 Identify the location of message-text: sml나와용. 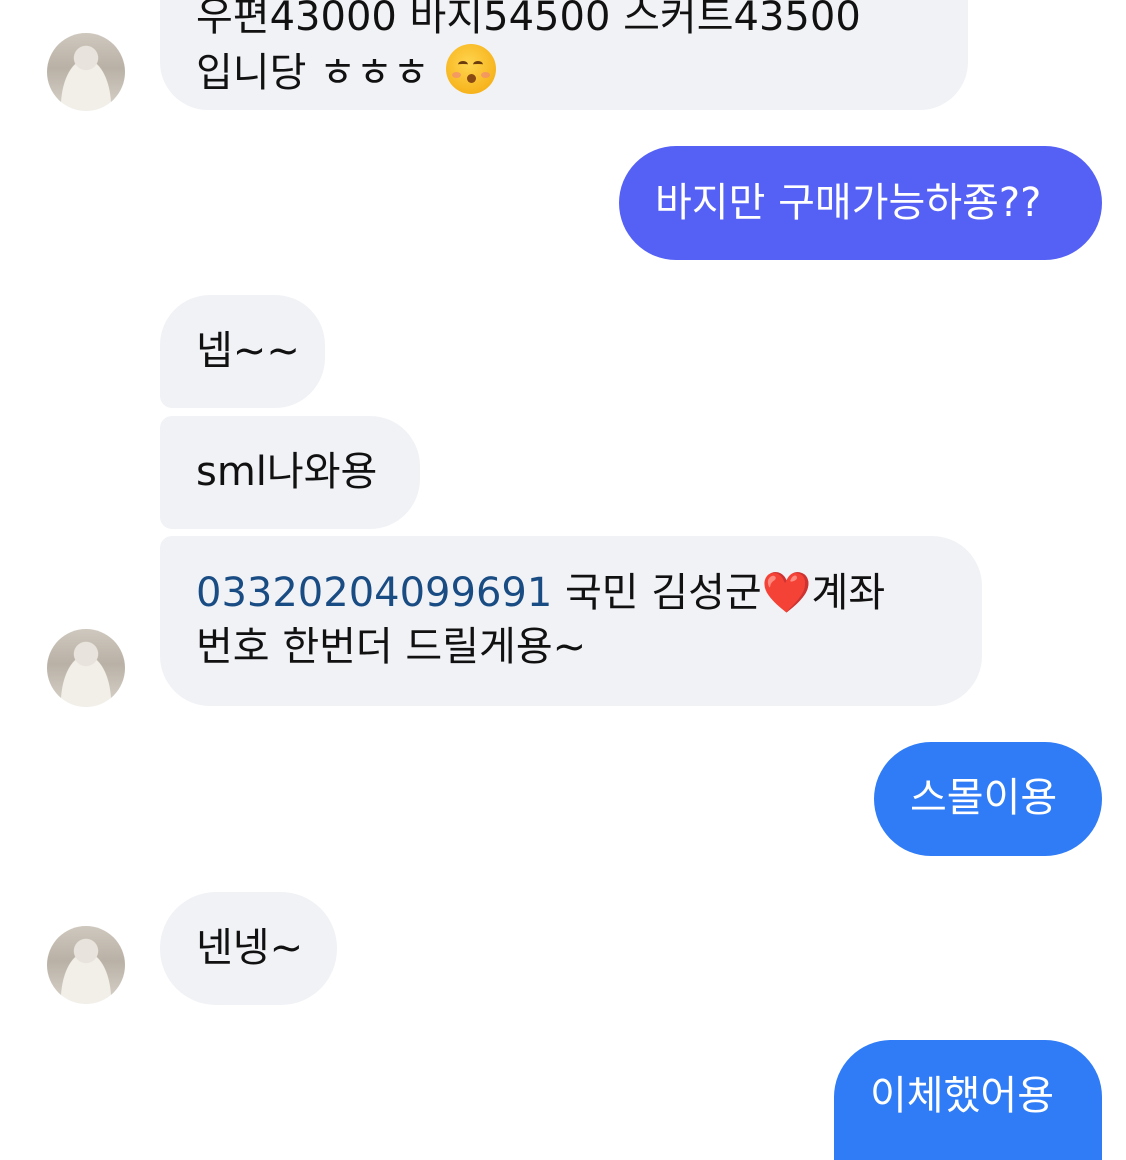
(287, 472).